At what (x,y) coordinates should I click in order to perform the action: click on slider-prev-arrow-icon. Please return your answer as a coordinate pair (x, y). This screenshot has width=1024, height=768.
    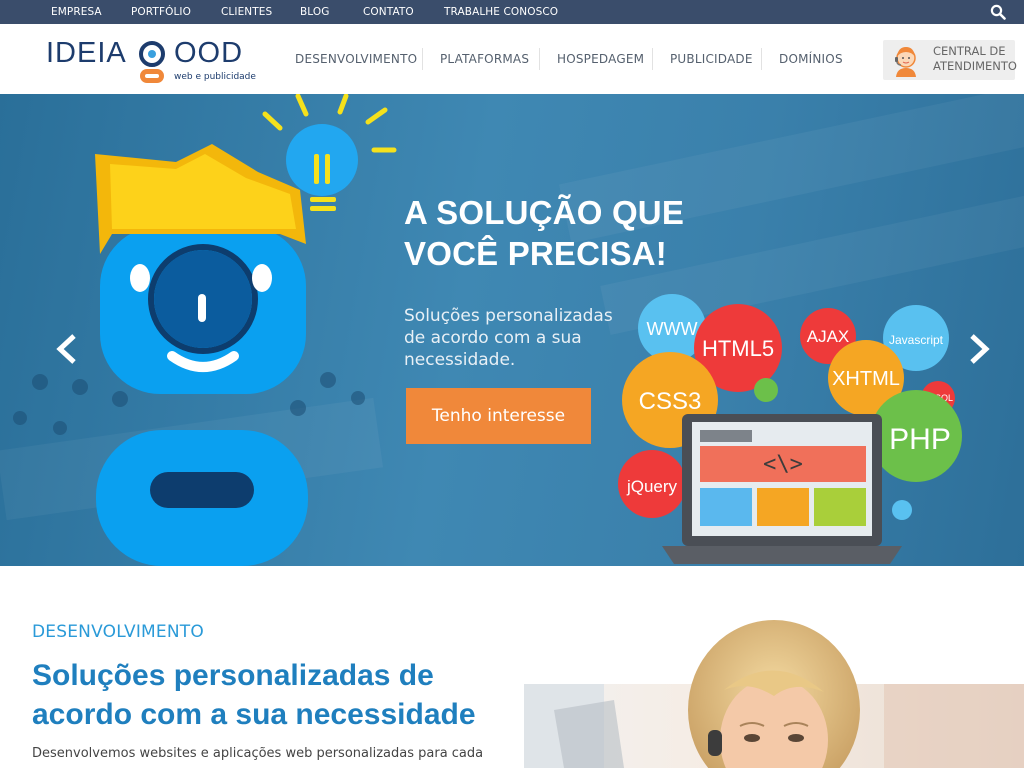
    Looking at the image, I should click on (67, 349).